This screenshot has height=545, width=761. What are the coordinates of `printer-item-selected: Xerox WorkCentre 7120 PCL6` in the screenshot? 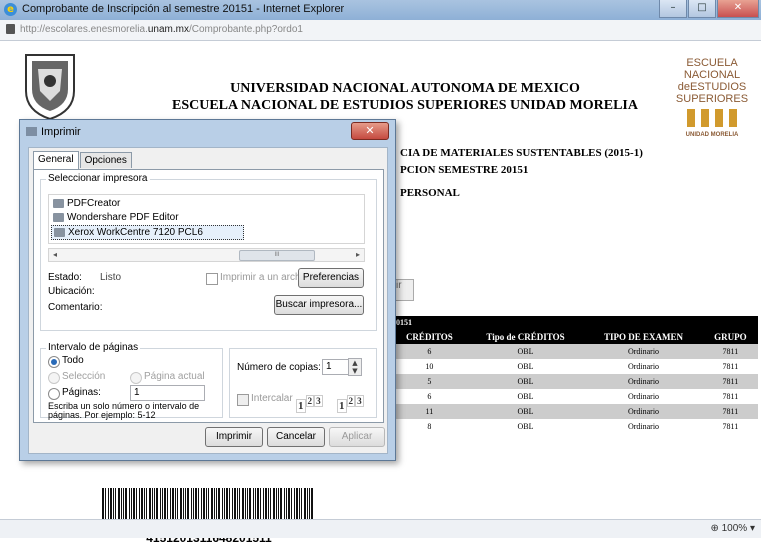 It's located at (147, 232).